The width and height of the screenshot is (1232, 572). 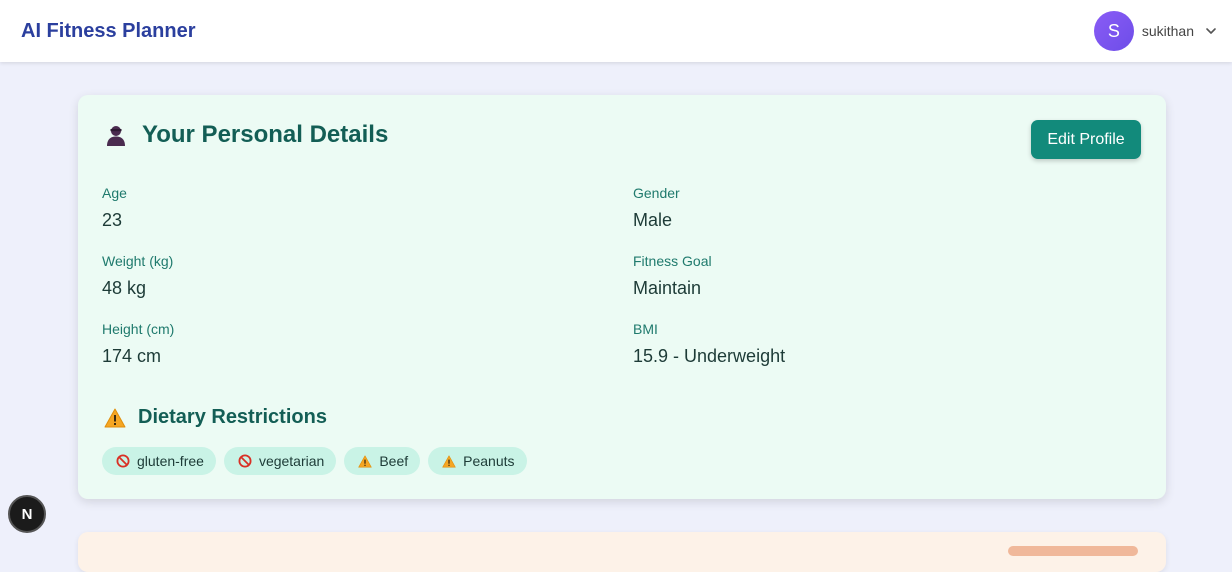 I want to click on chevron-down-icon, so click(x=1211, y=31).